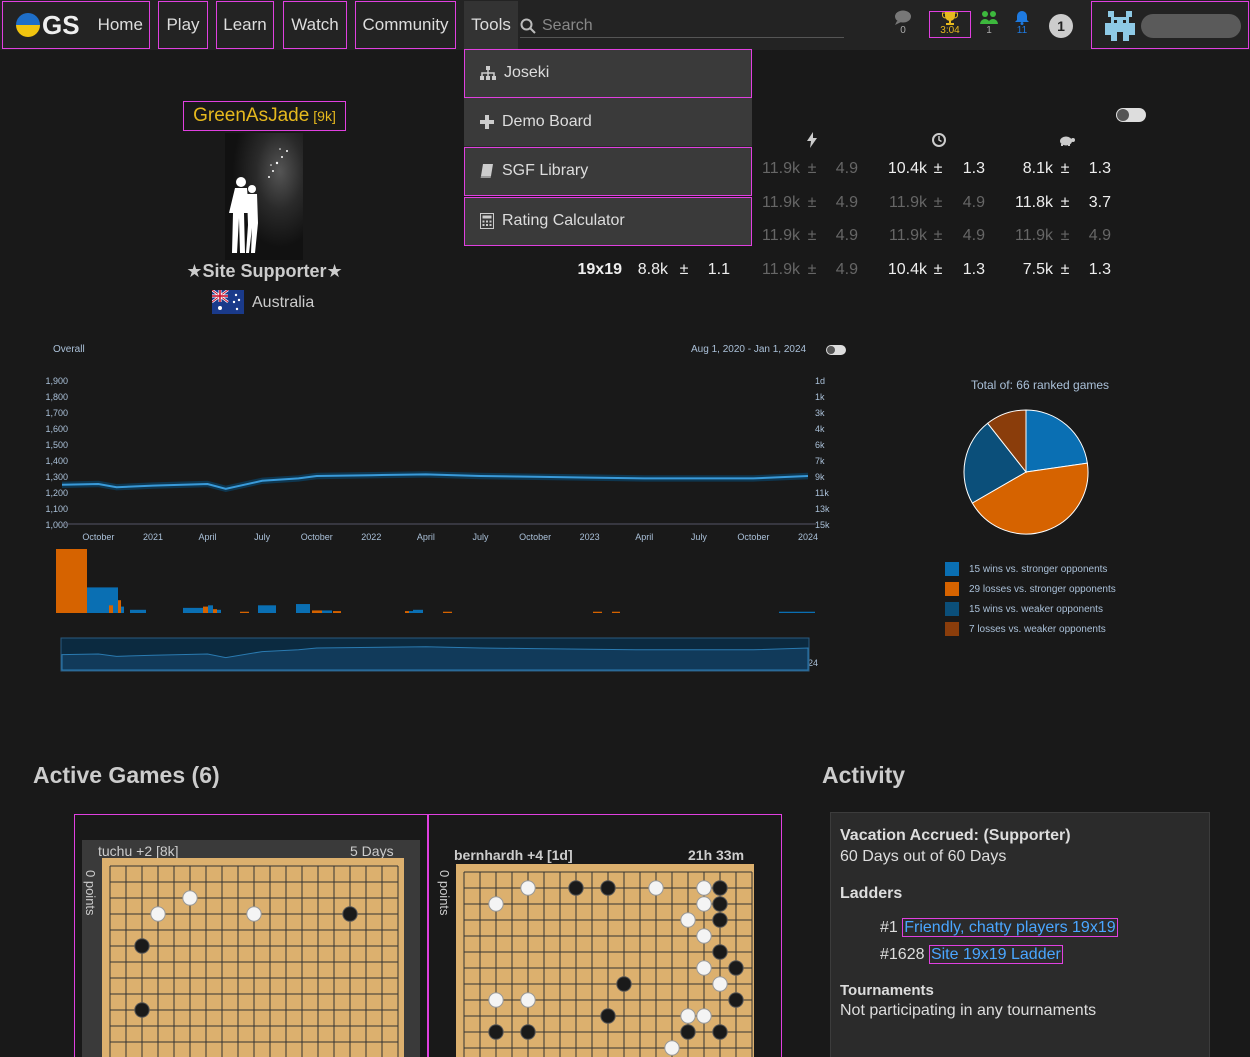 The width and height of the screenshot is (1250, 1057). I want to click on nav-learn: Learn, so click(245, 25).